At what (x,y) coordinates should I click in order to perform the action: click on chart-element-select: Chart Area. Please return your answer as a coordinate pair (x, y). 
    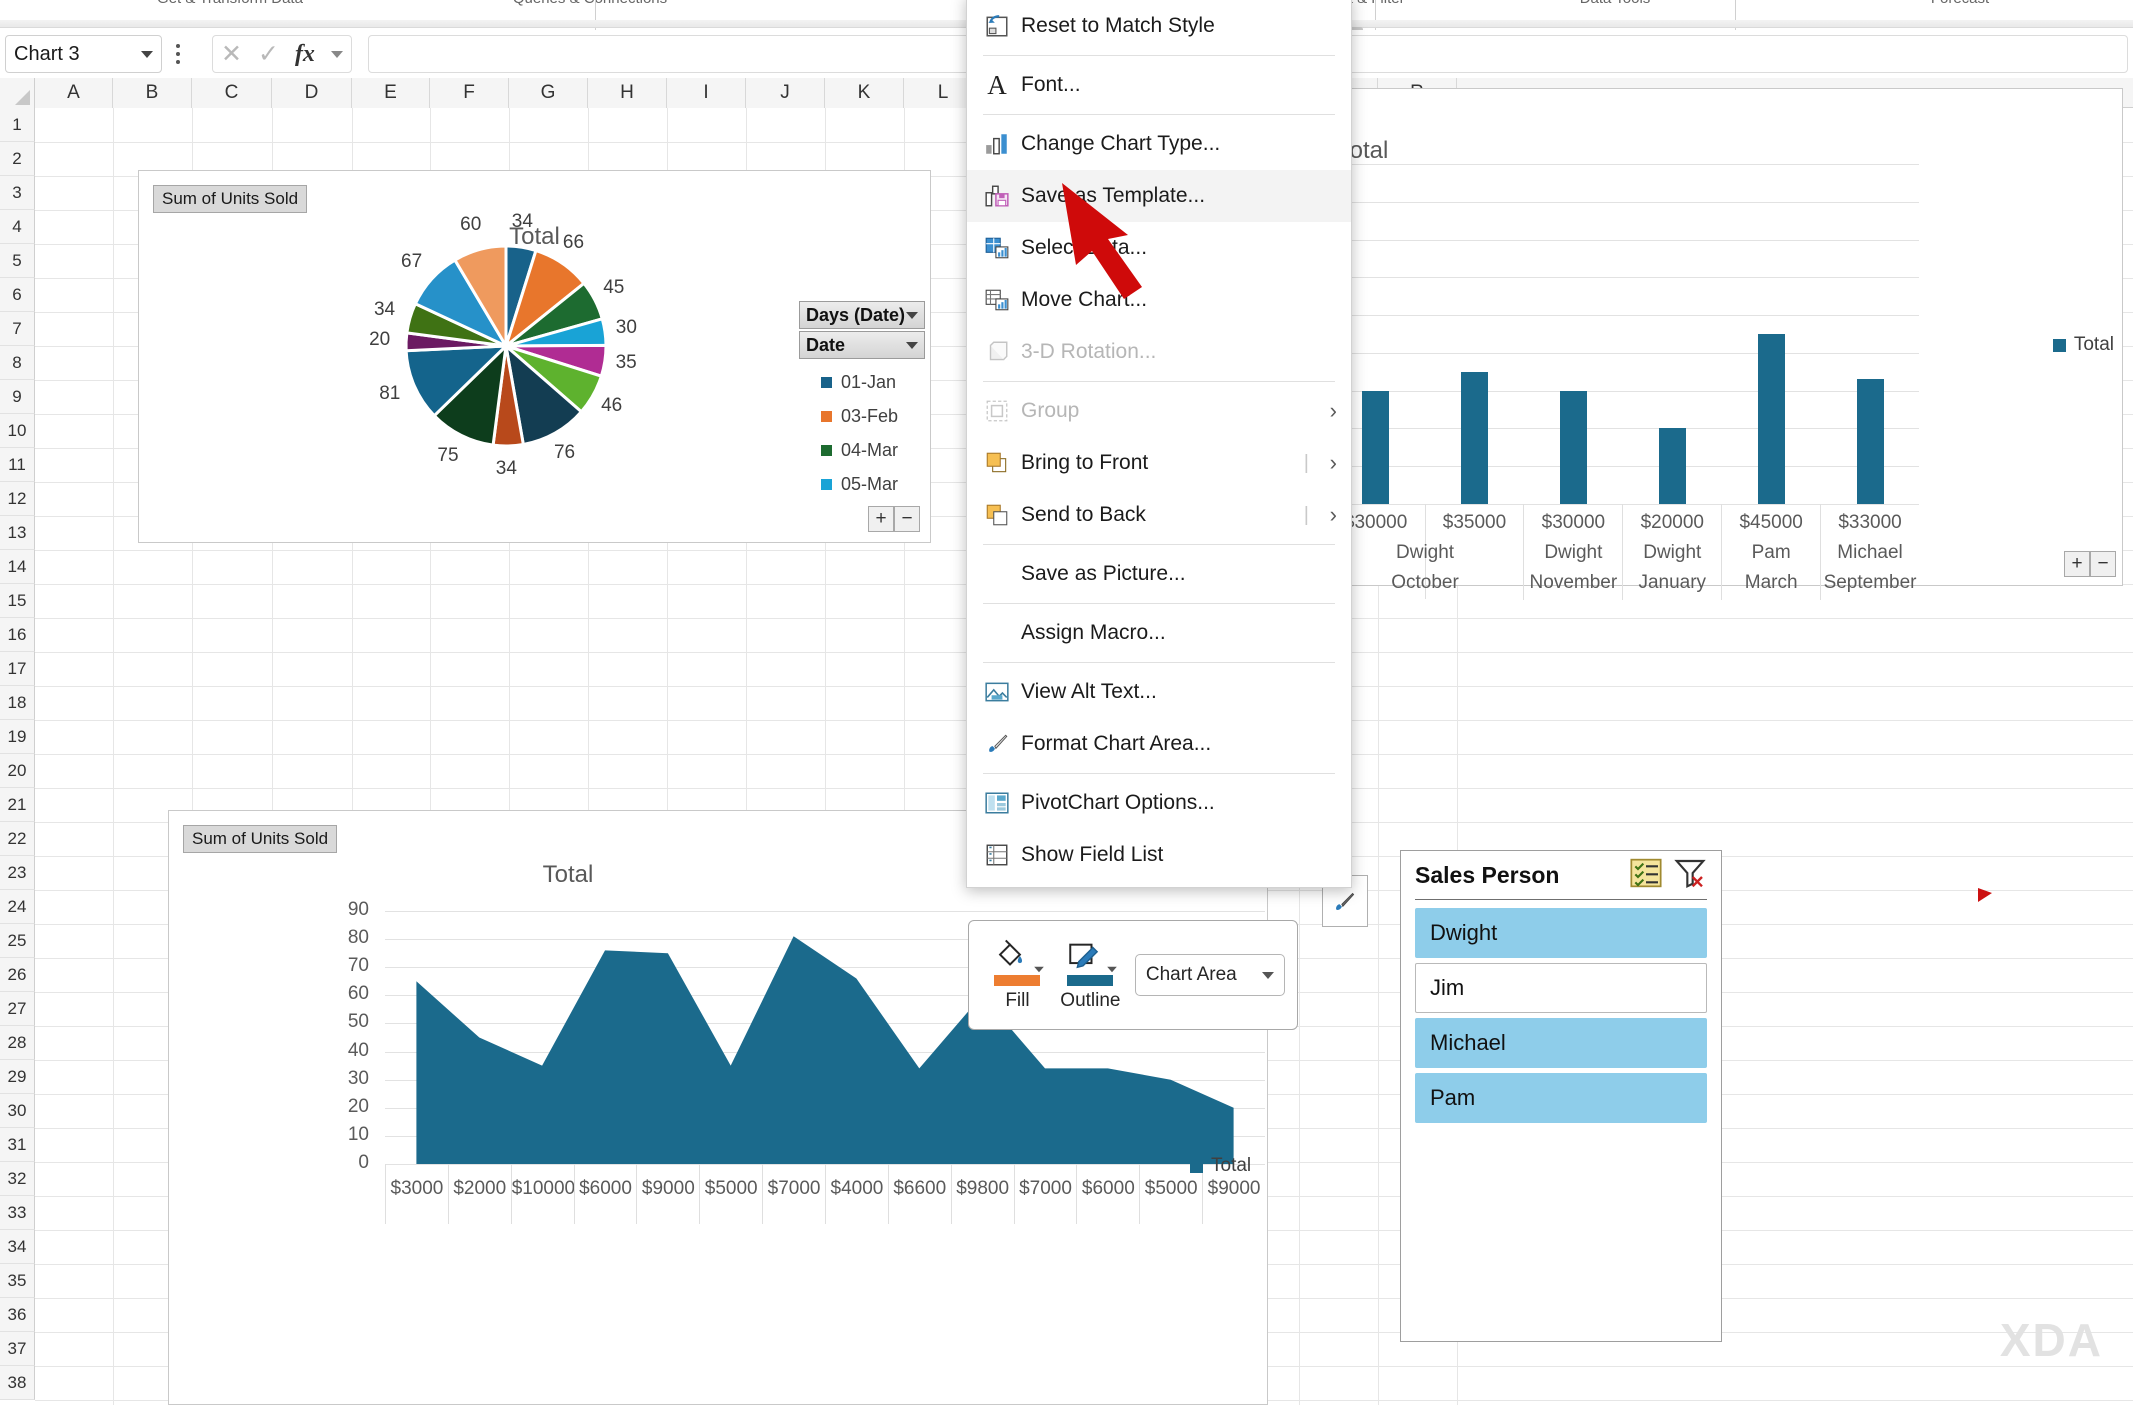
    Looking at the image, I should click on (1209, 975).